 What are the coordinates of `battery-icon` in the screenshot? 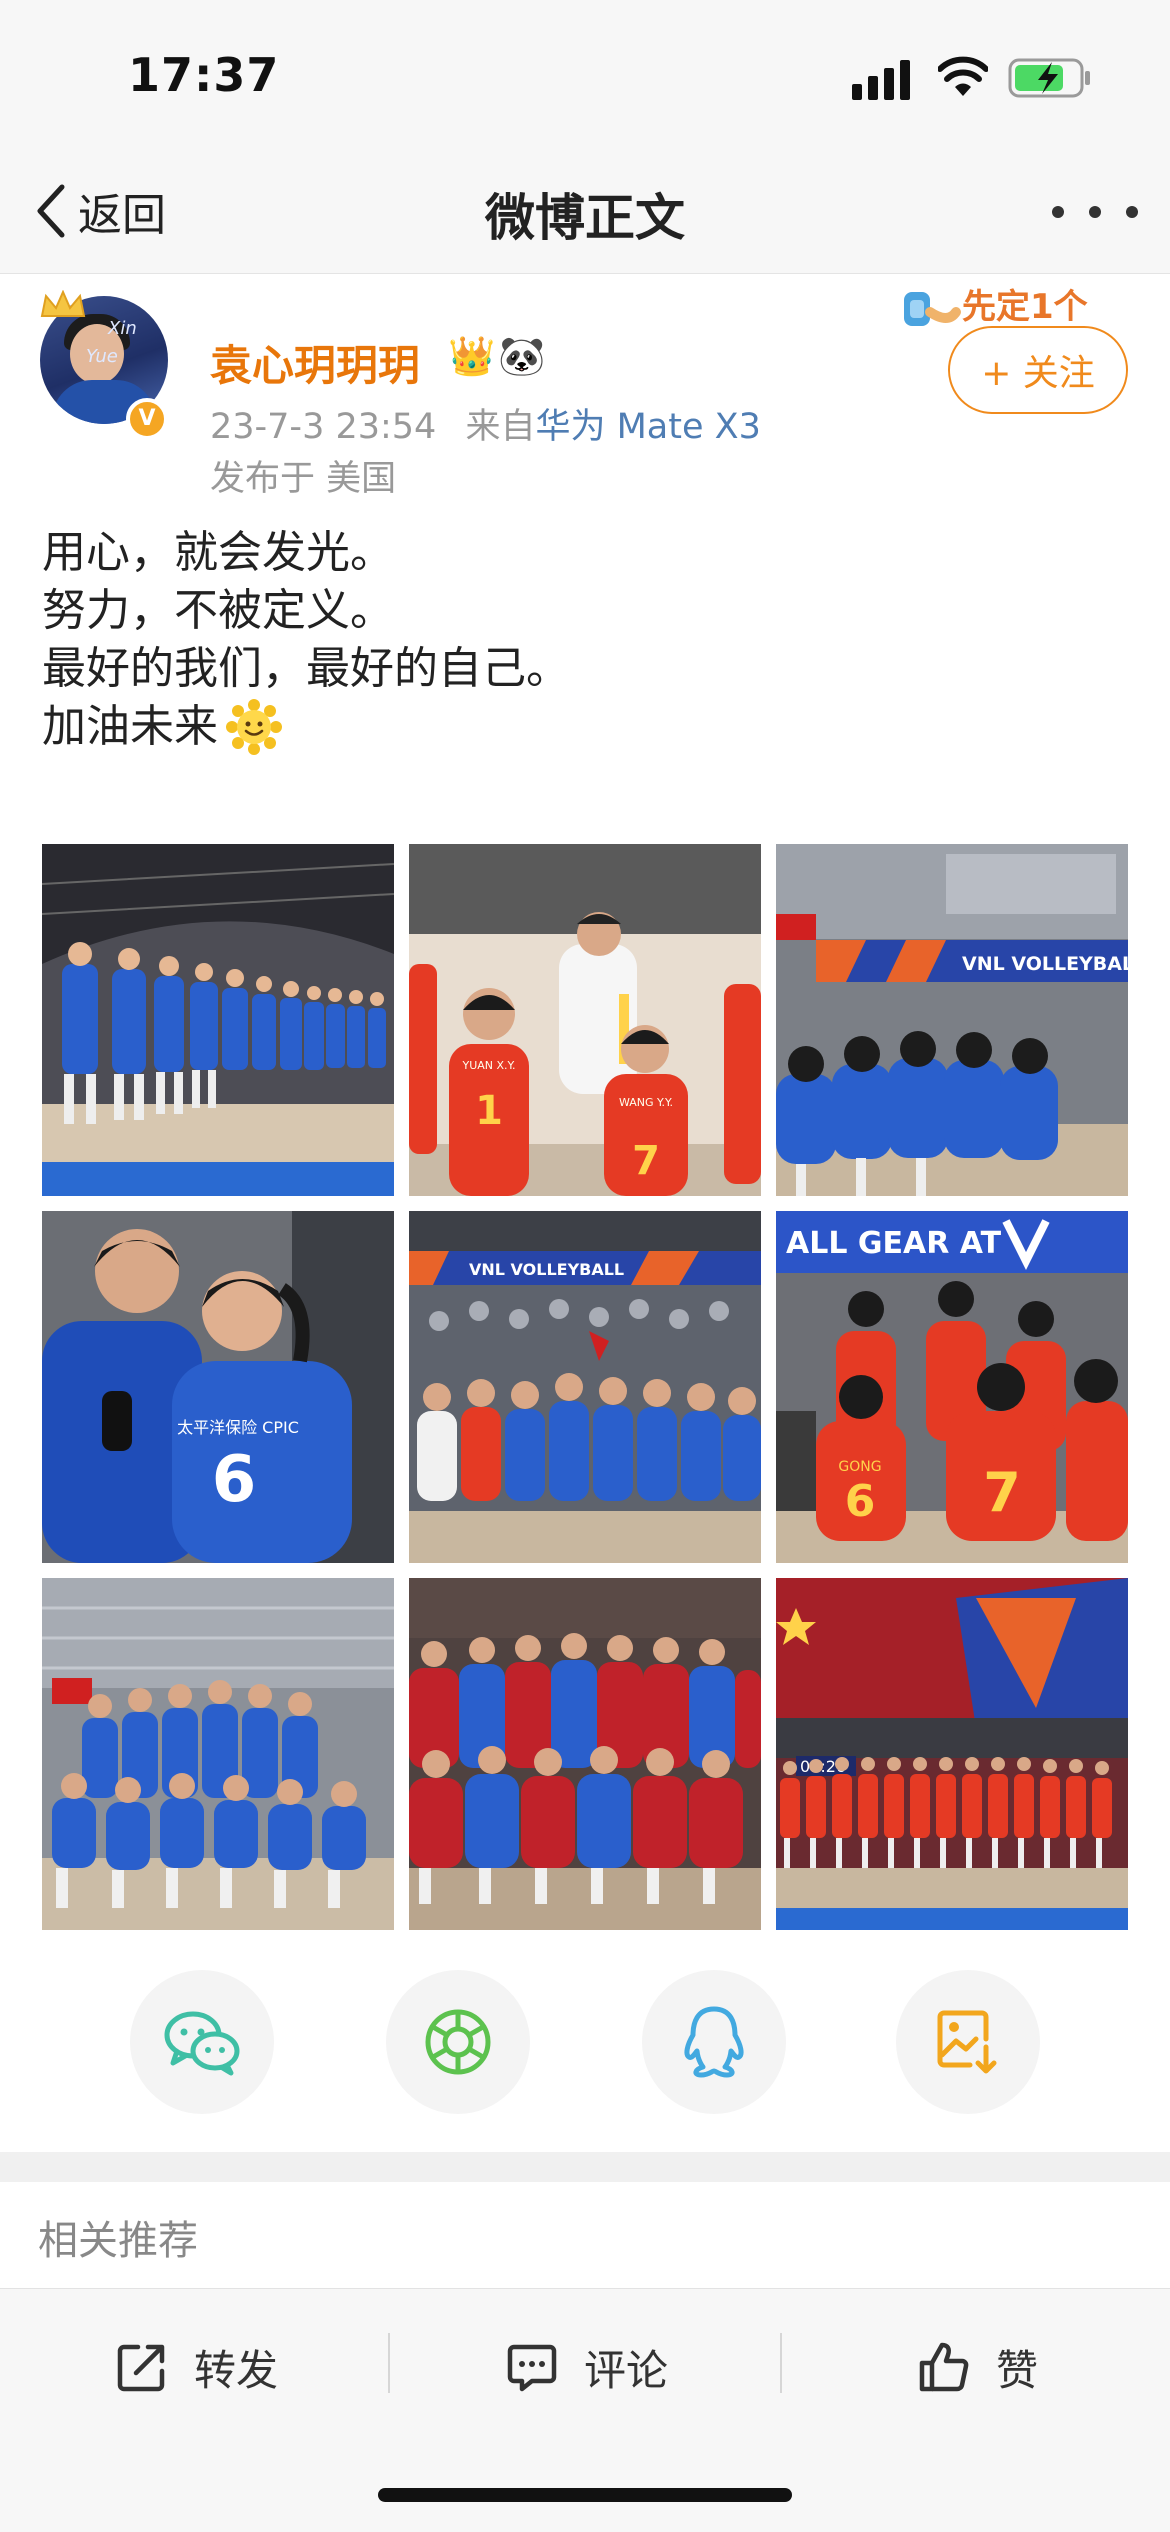 It's located at (1049, 78).